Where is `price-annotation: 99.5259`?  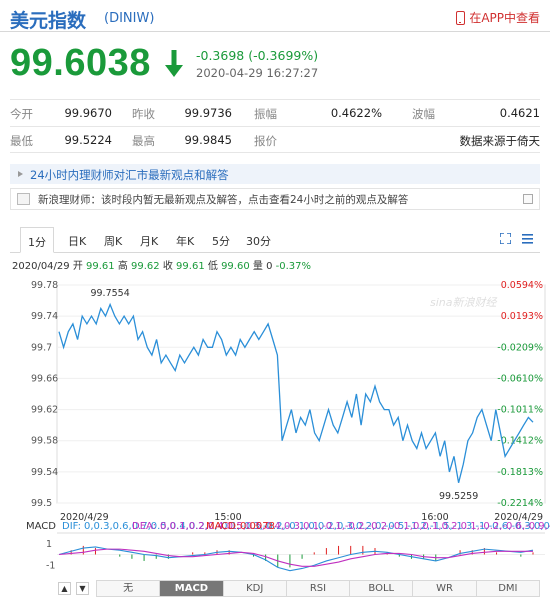
price-annotation: 99.5259 is located at coordinates (458, 496).